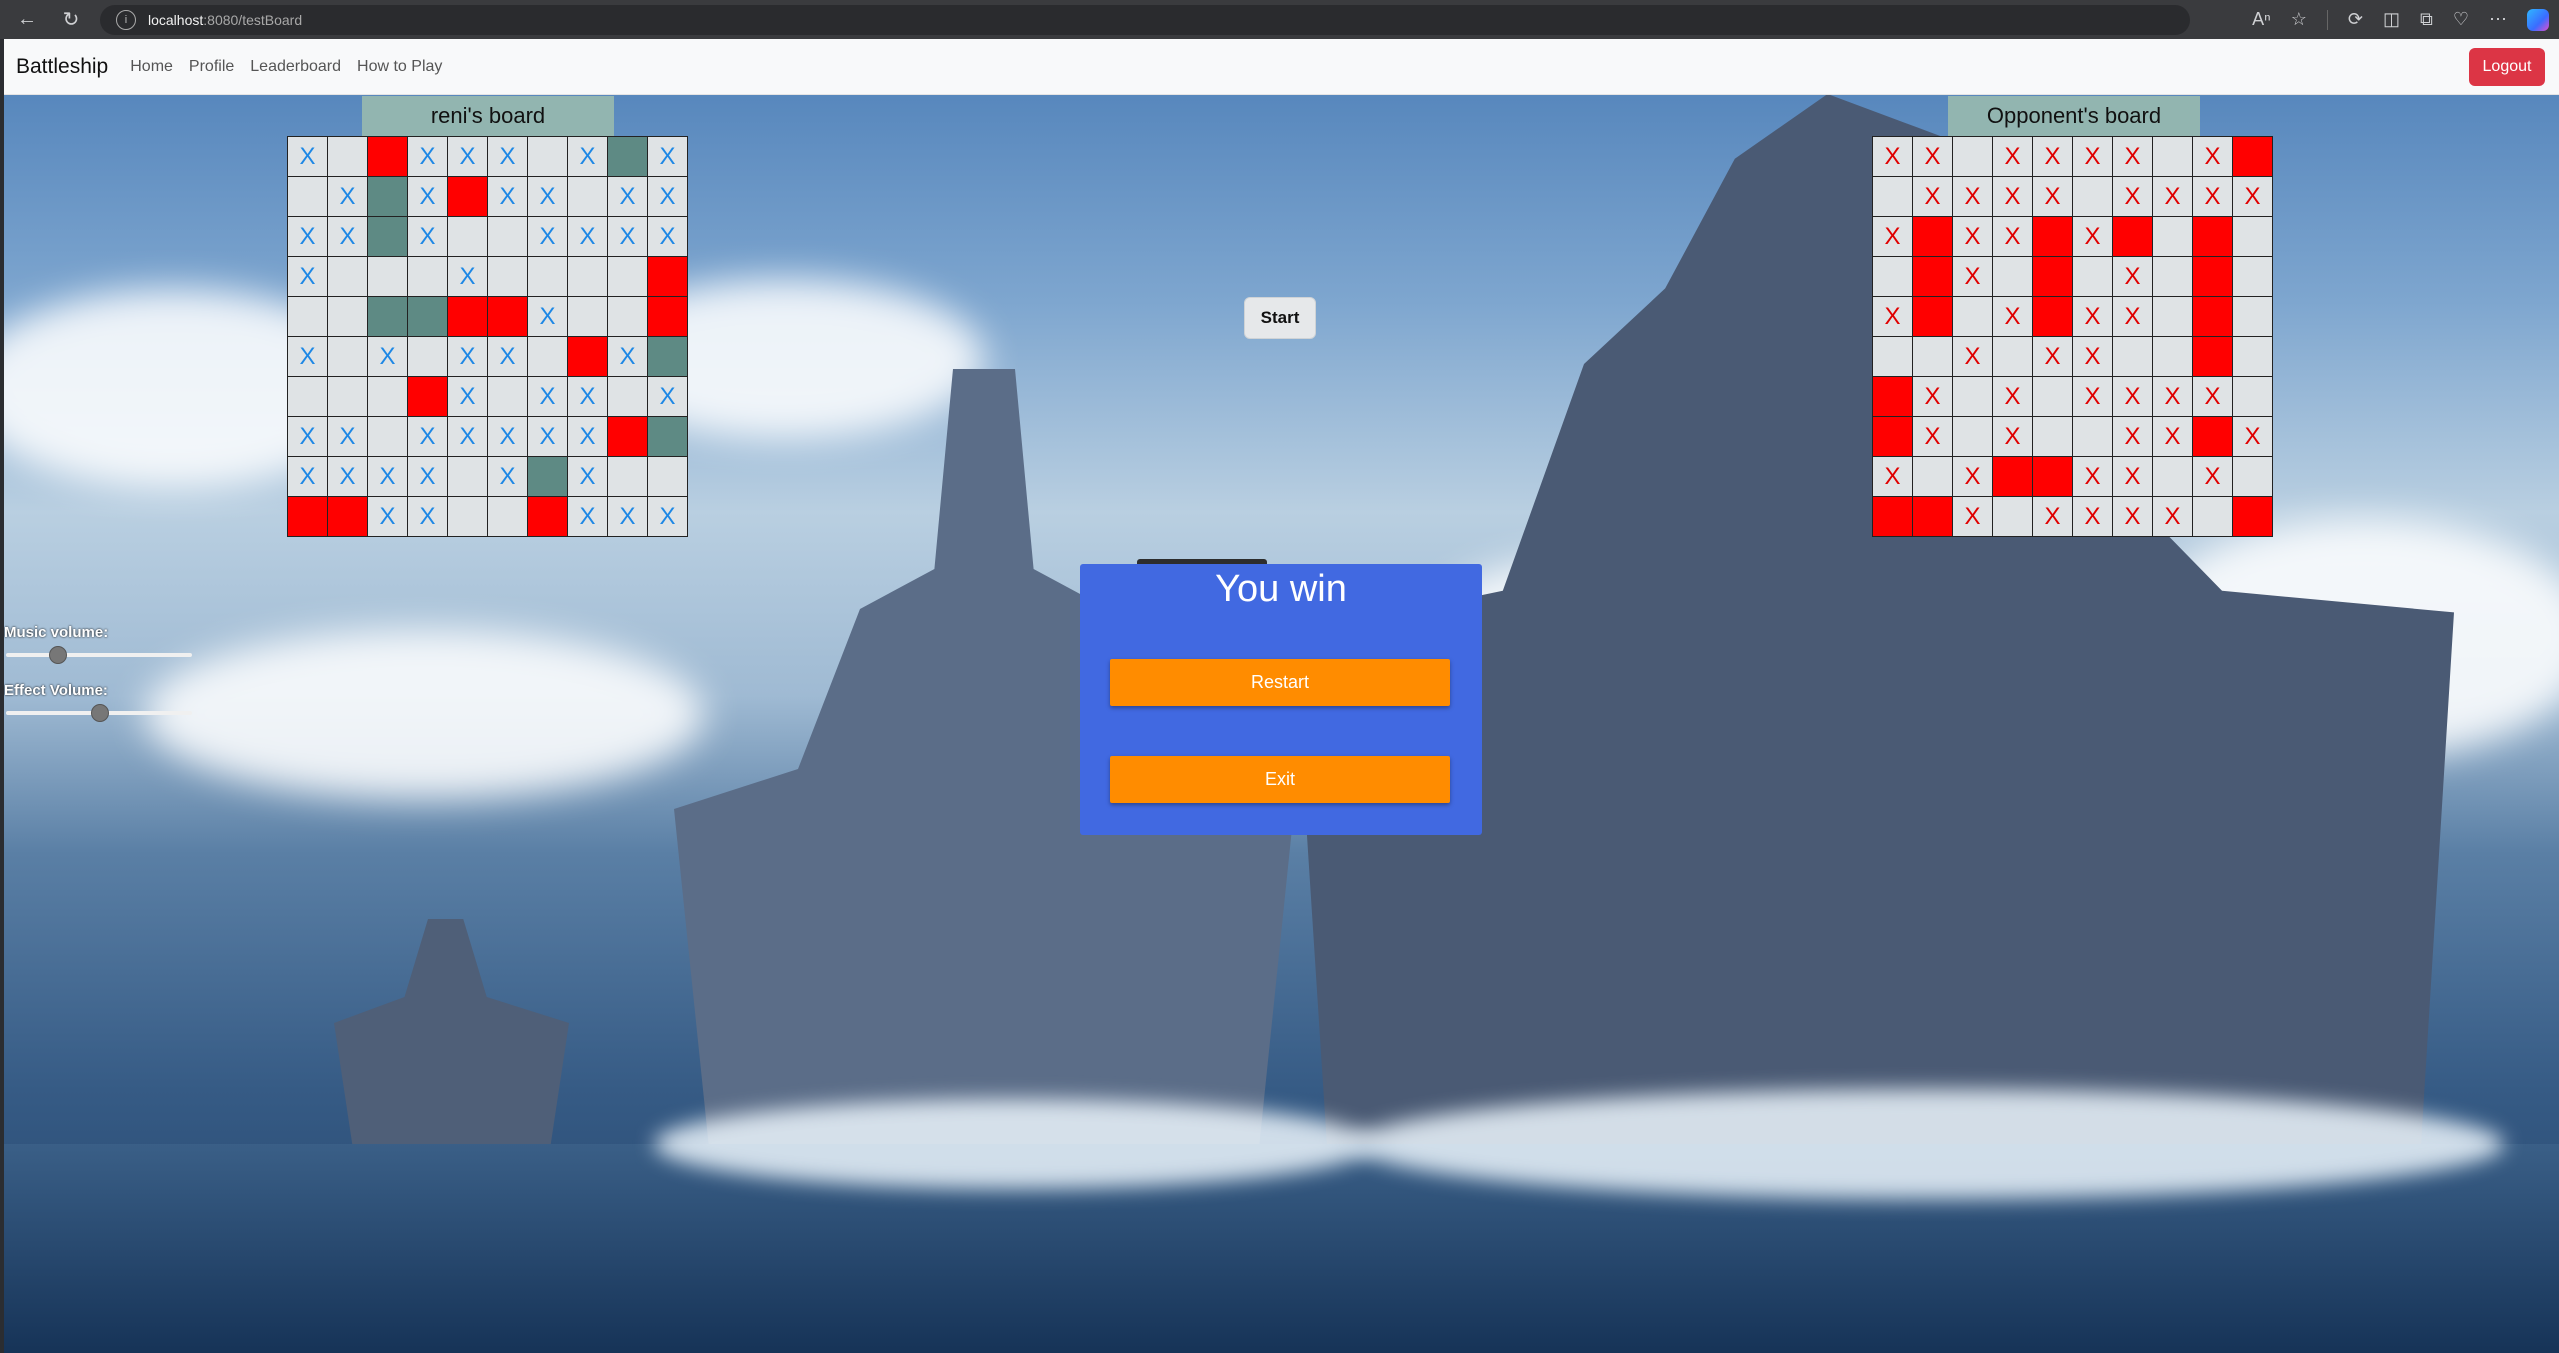  I want to click on logout-button: Logout, so click(2507, 67).